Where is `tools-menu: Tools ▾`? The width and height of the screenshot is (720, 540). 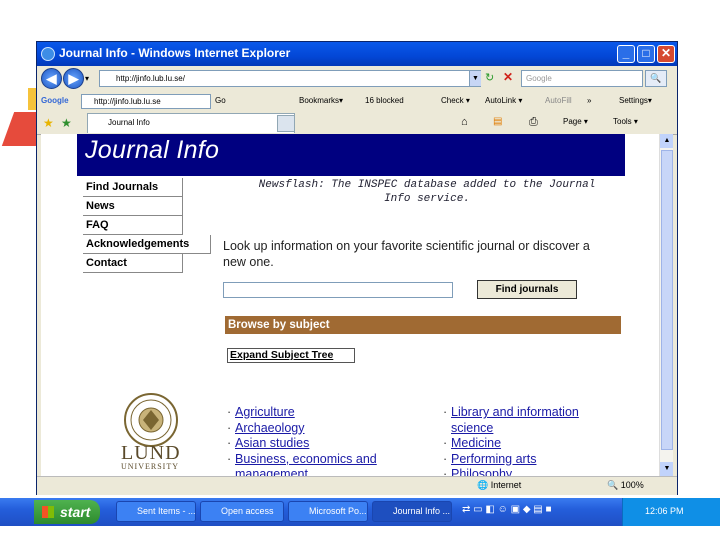
tools-menu: Tools ▾ is located at coordinates (625, 121).